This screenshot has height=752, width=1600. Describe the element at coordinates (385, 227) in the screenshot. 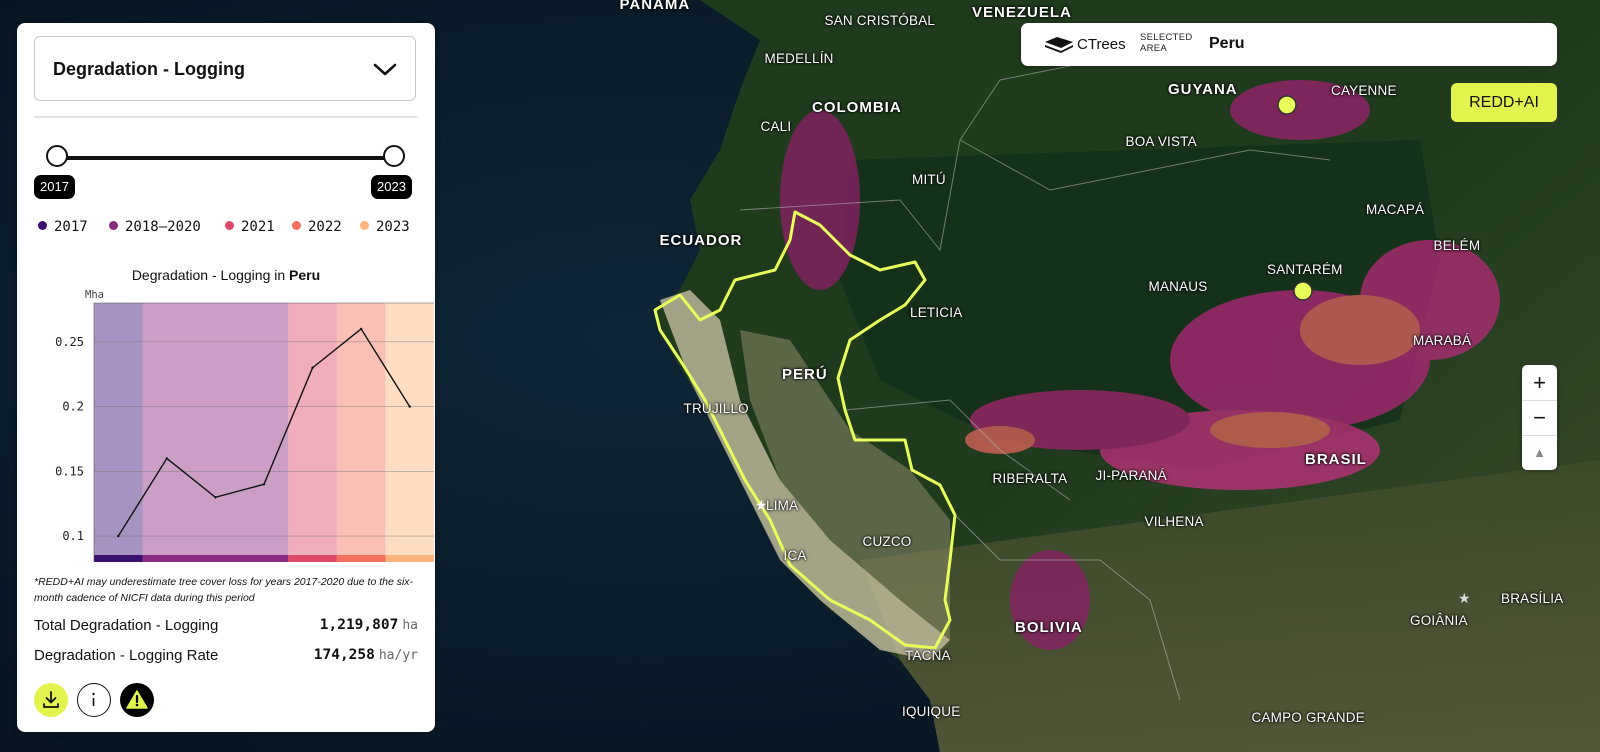

I see `legend-item-2023: 2023` at that location.